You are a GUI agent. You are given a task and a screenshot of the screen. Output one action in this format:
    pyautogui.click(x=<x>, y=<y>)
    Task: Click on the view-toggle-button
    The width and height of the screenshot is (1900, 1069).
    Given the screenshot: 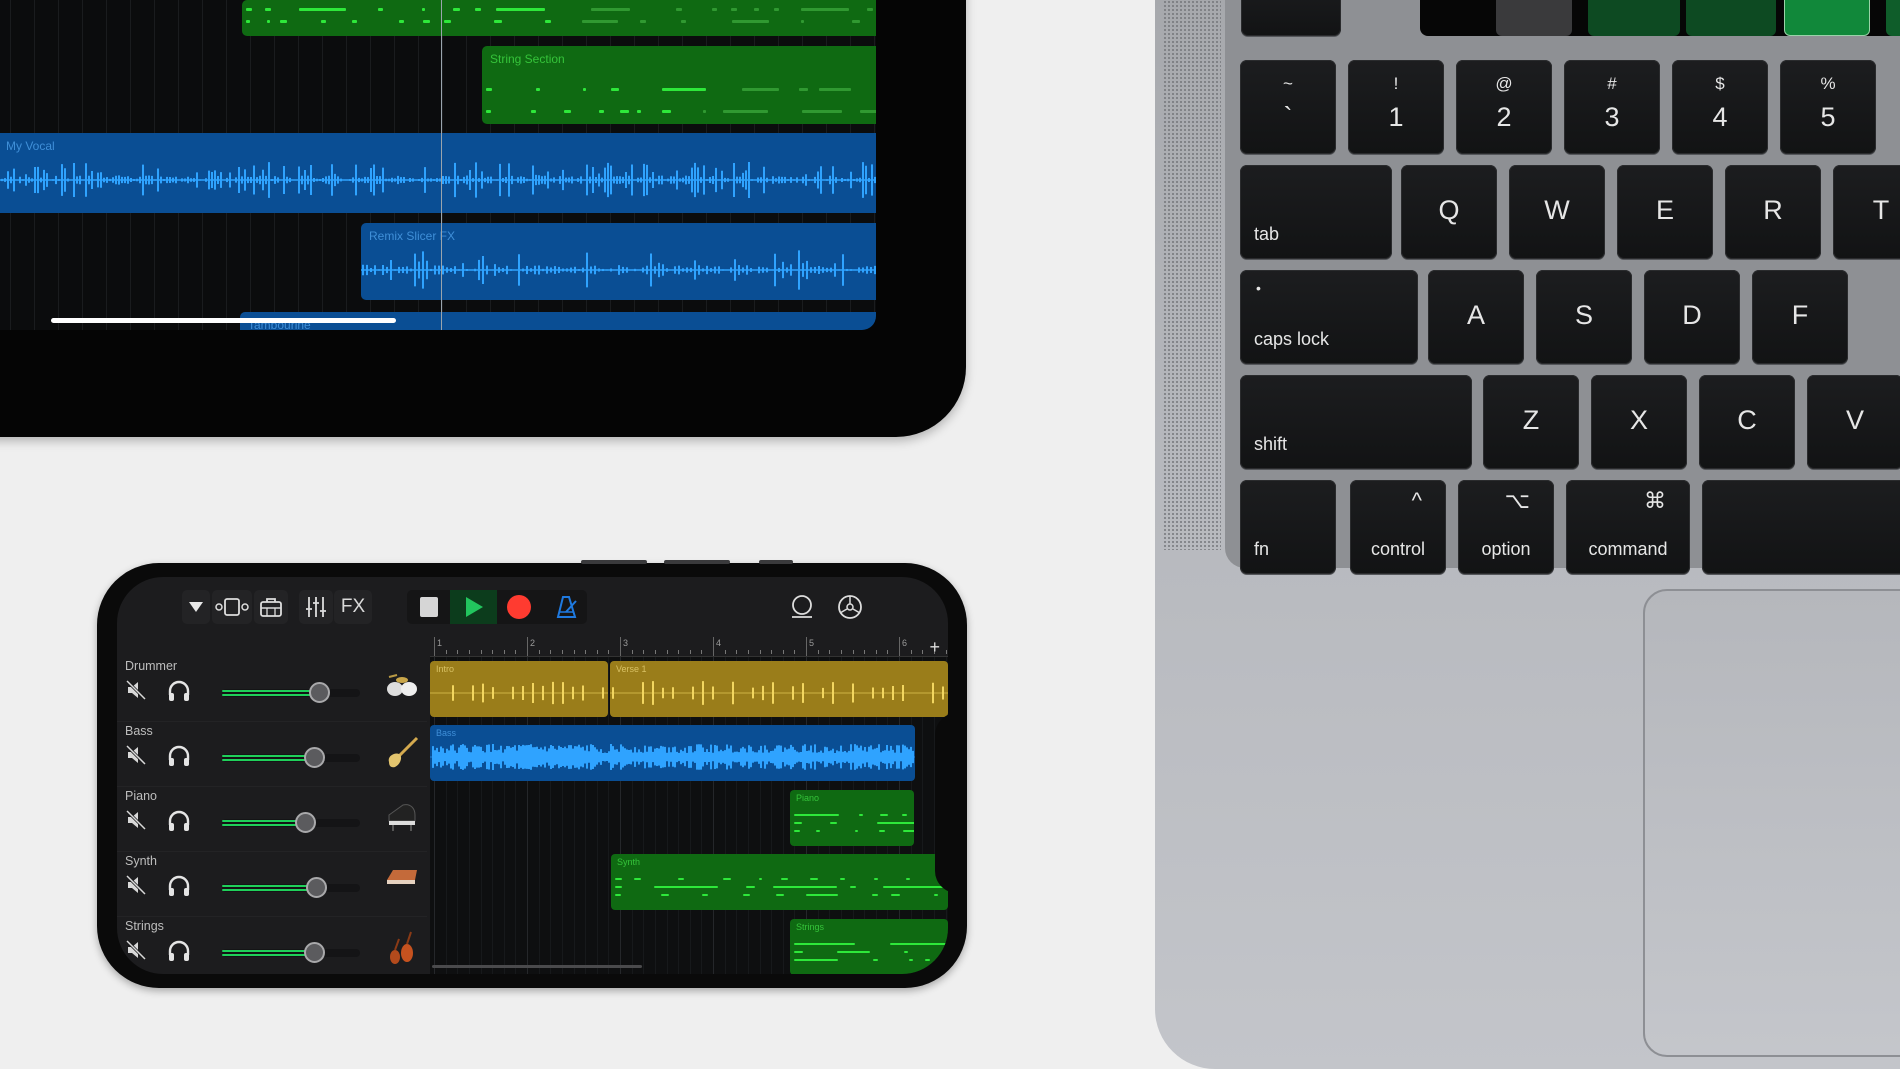 What is the action you would take?
    pyautogui.click(x=232, y=607)
    